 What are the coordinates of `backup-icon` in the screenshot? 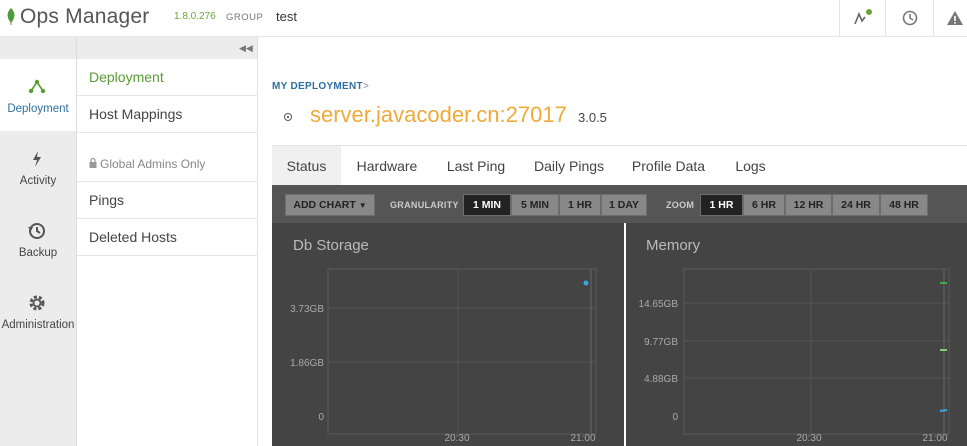 It's located at (36, 231).